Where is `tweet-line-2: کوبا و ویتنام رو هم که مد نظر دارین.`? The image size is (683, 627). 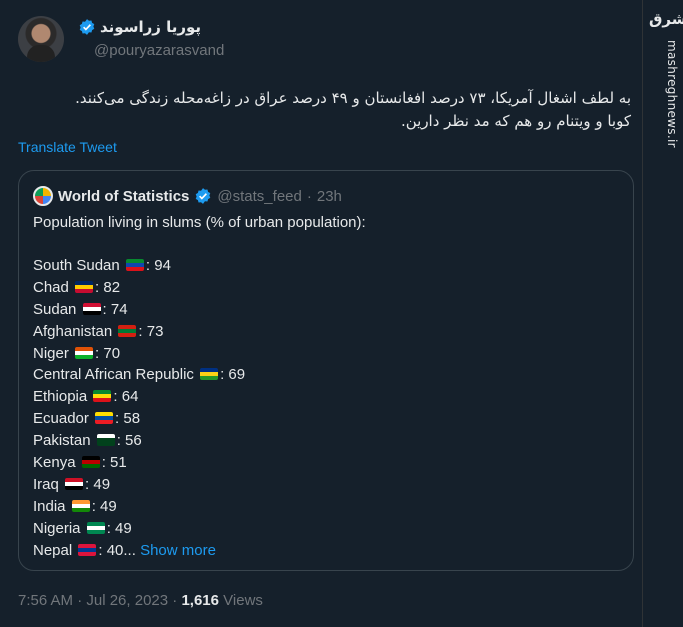
tweet-line-2: کوبا و ویتنام رو هم که مد نظر دارین. is located at coordinates (515, 121).